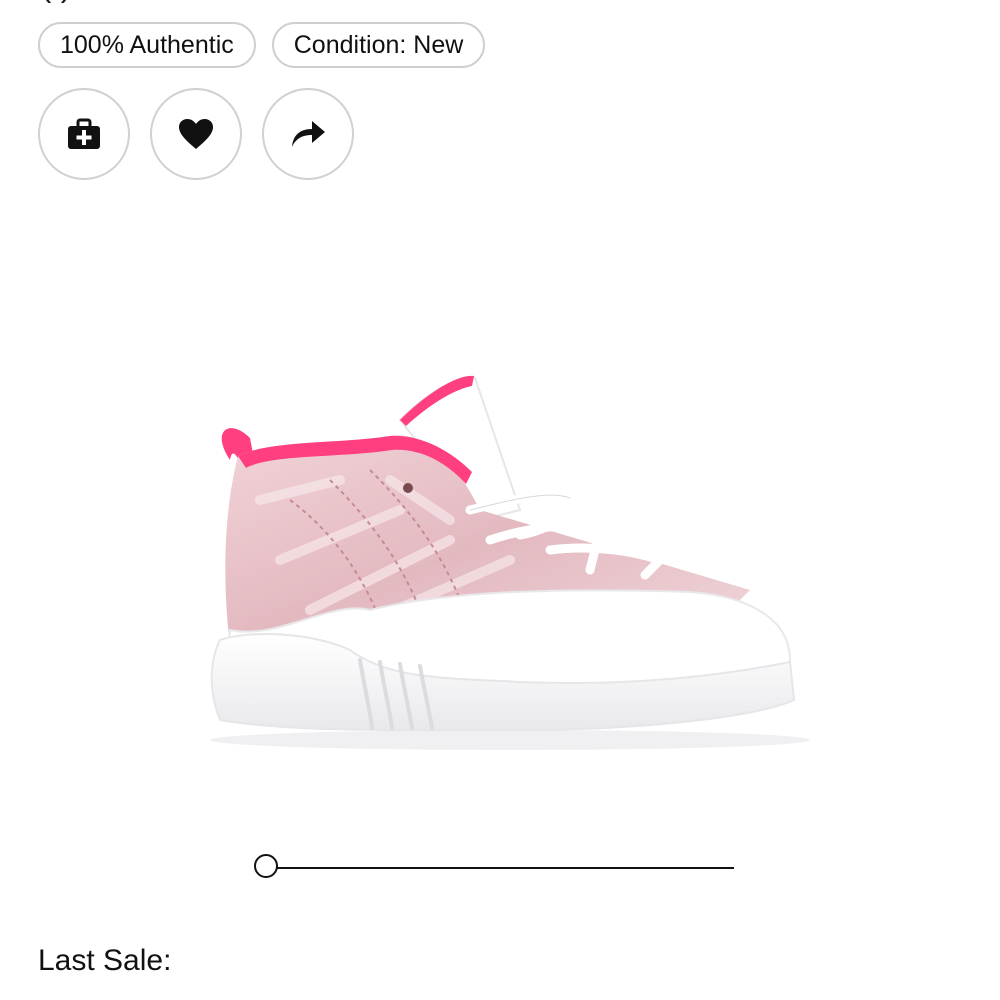 The height and width of the screenshot is (1000, 1000). I want to click on heart-icon, so click(196, 134).